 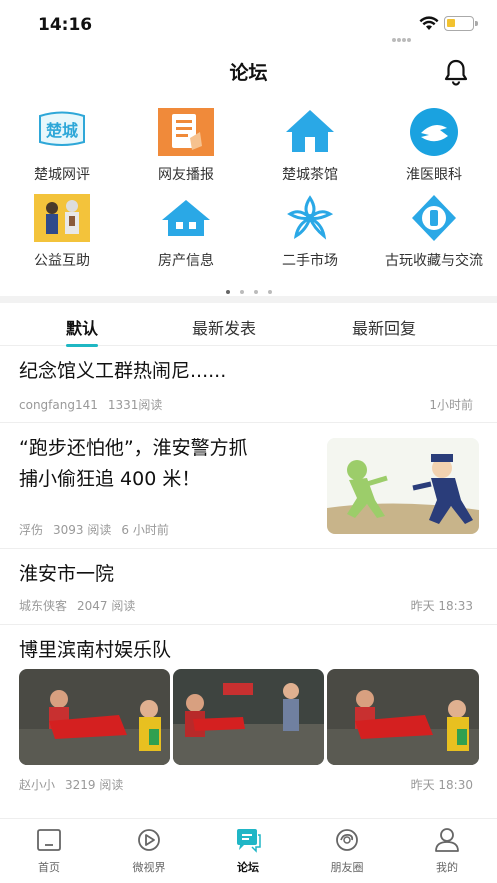 I want to click on tab-latest-replies: 最新回复, so click(x=384, y=327).